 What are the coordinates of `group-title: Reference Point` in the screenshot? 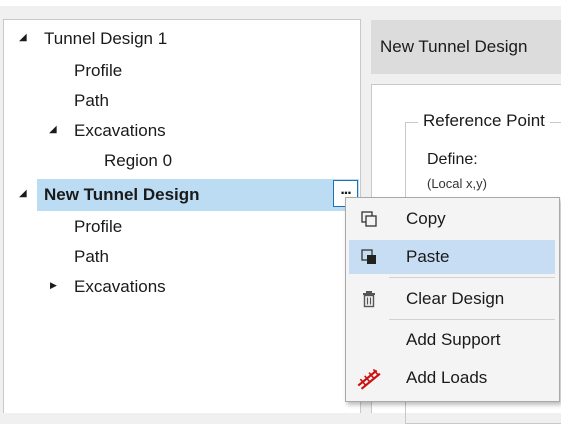 It's located at (484, 121).